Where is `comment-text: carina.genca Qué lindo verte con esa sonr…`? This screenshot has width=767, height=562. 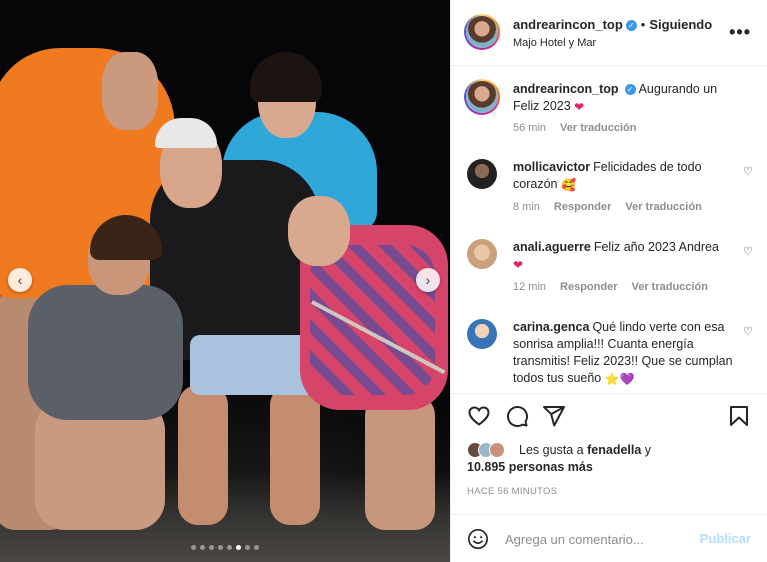 comment-text: carina.genca Qué lindo verte con esa sonr… is located at coordinates (623, 353).